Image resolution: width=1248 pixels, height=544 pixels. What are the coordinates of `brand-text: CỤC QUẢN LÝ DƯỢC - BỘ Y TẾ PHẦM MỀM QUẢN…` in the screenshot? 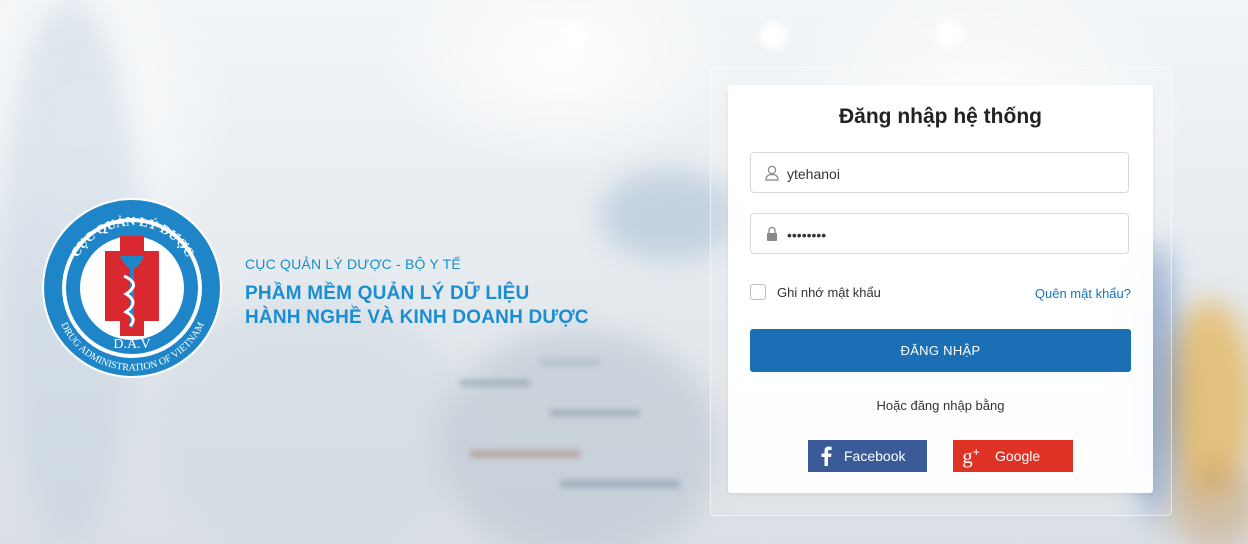 It's located at (417, 293).